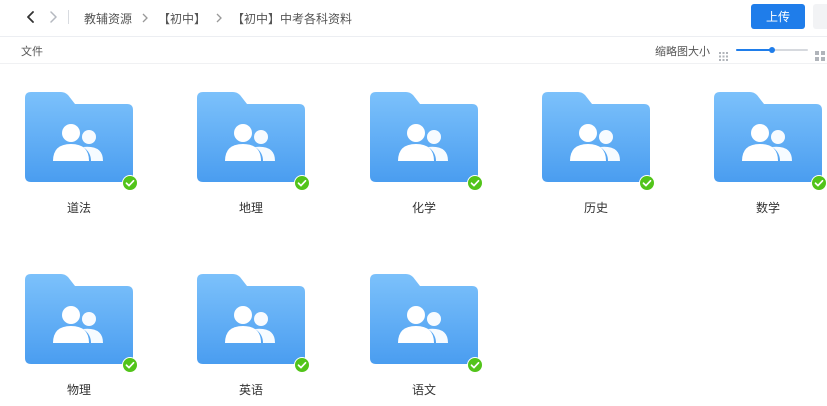  Describe the element at coordinates (423, 208) in the screenshot. I see `folder-name: 化学` at that location.